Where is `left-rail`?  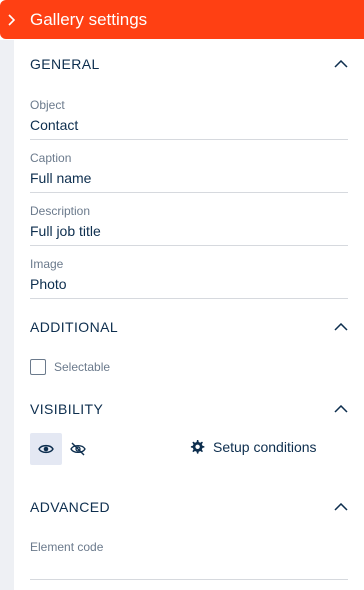 left-rail is located at coordinates (7, 315).